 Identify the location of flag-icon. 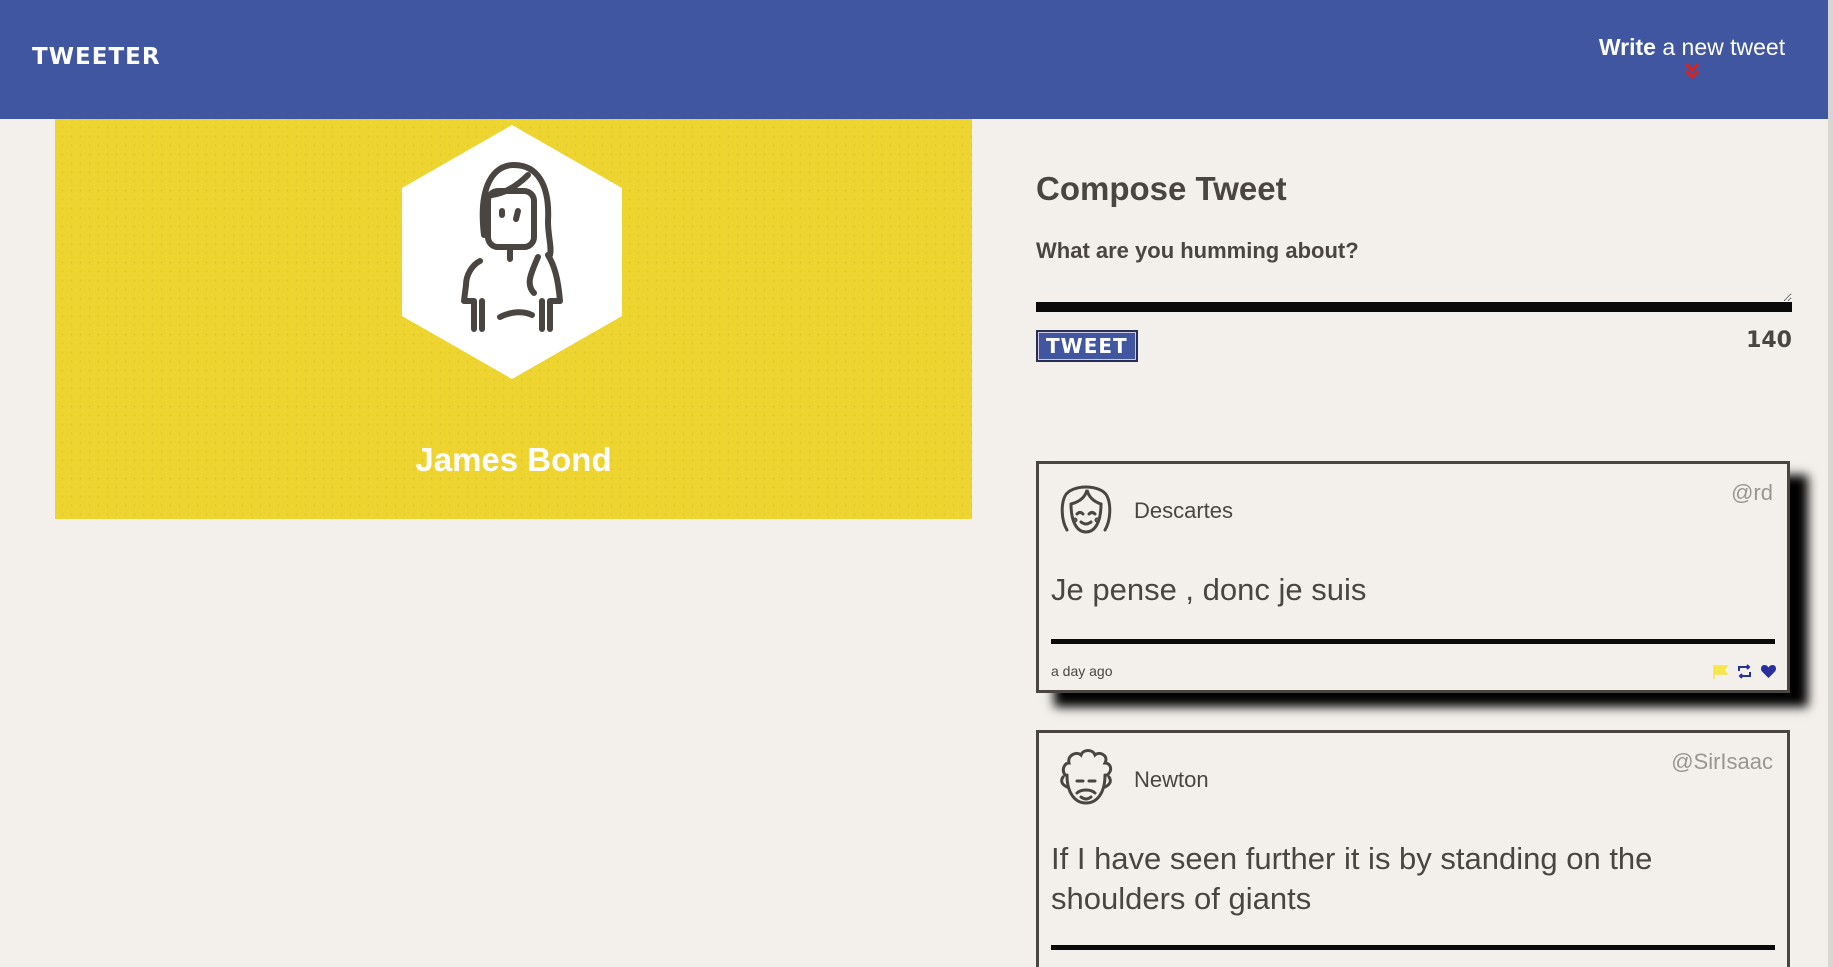
(1720, 671).